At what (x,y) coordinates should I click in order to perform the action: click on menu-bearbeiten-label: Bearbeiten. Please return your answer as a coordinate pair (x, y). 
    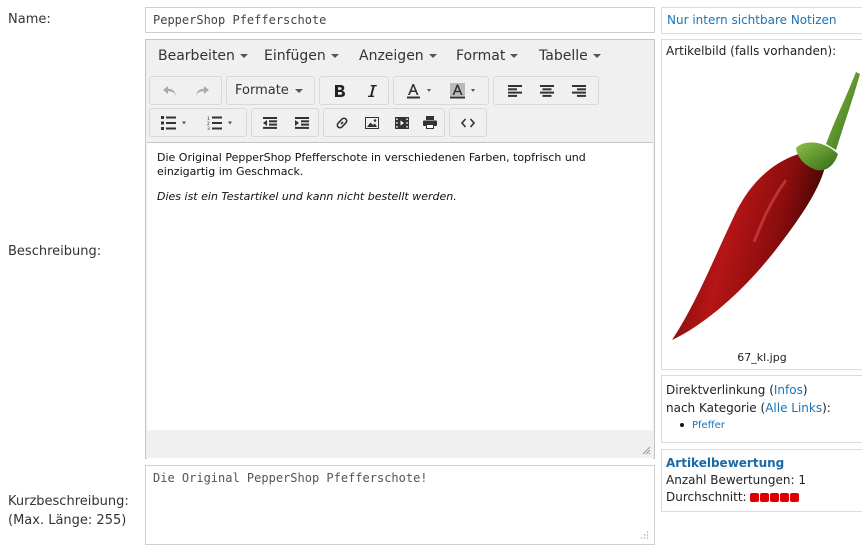
    Looking at the image, I should click on (196, 56).